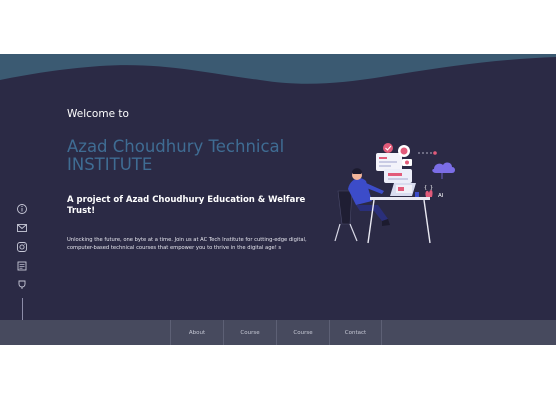 Image resolution: width=556 pixels, height=400 pixels. What do you see at coordinates (22, 209) in the screenshot?
I see `info-icon` at bounding box center [22, 209].